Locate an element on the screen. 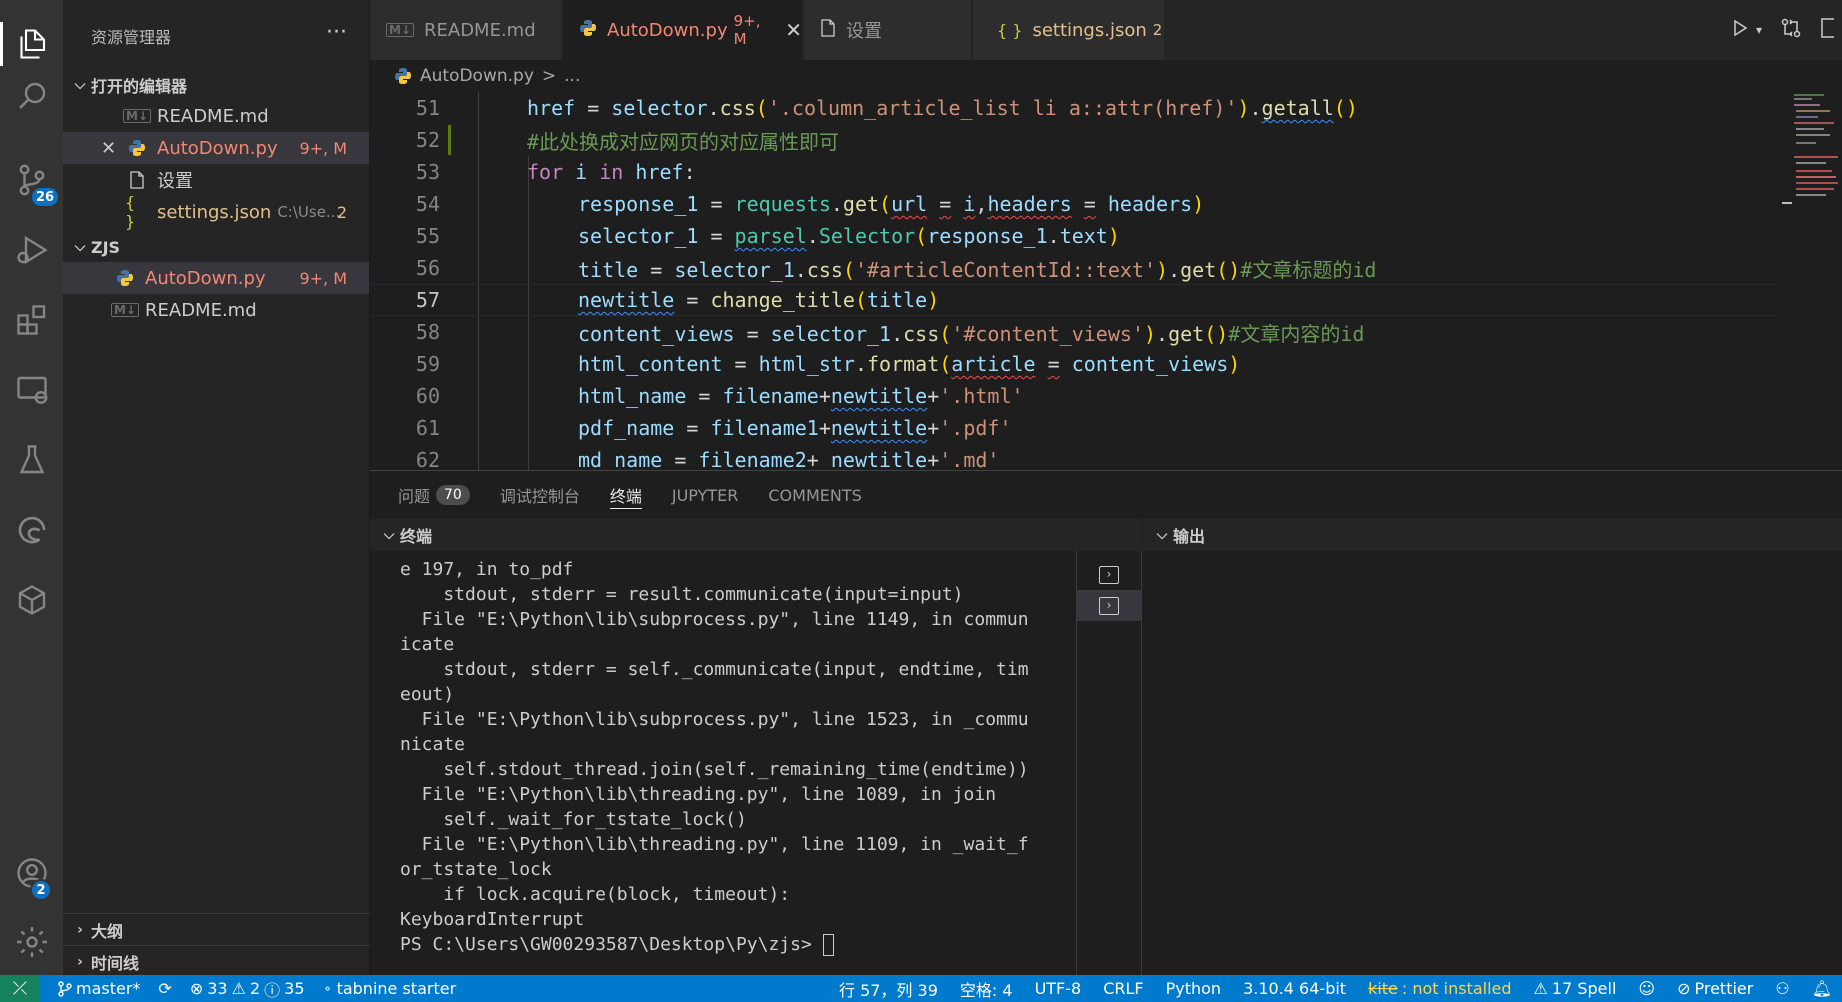  open-editor-settings: 设置 is located at coordinates (216, 180).